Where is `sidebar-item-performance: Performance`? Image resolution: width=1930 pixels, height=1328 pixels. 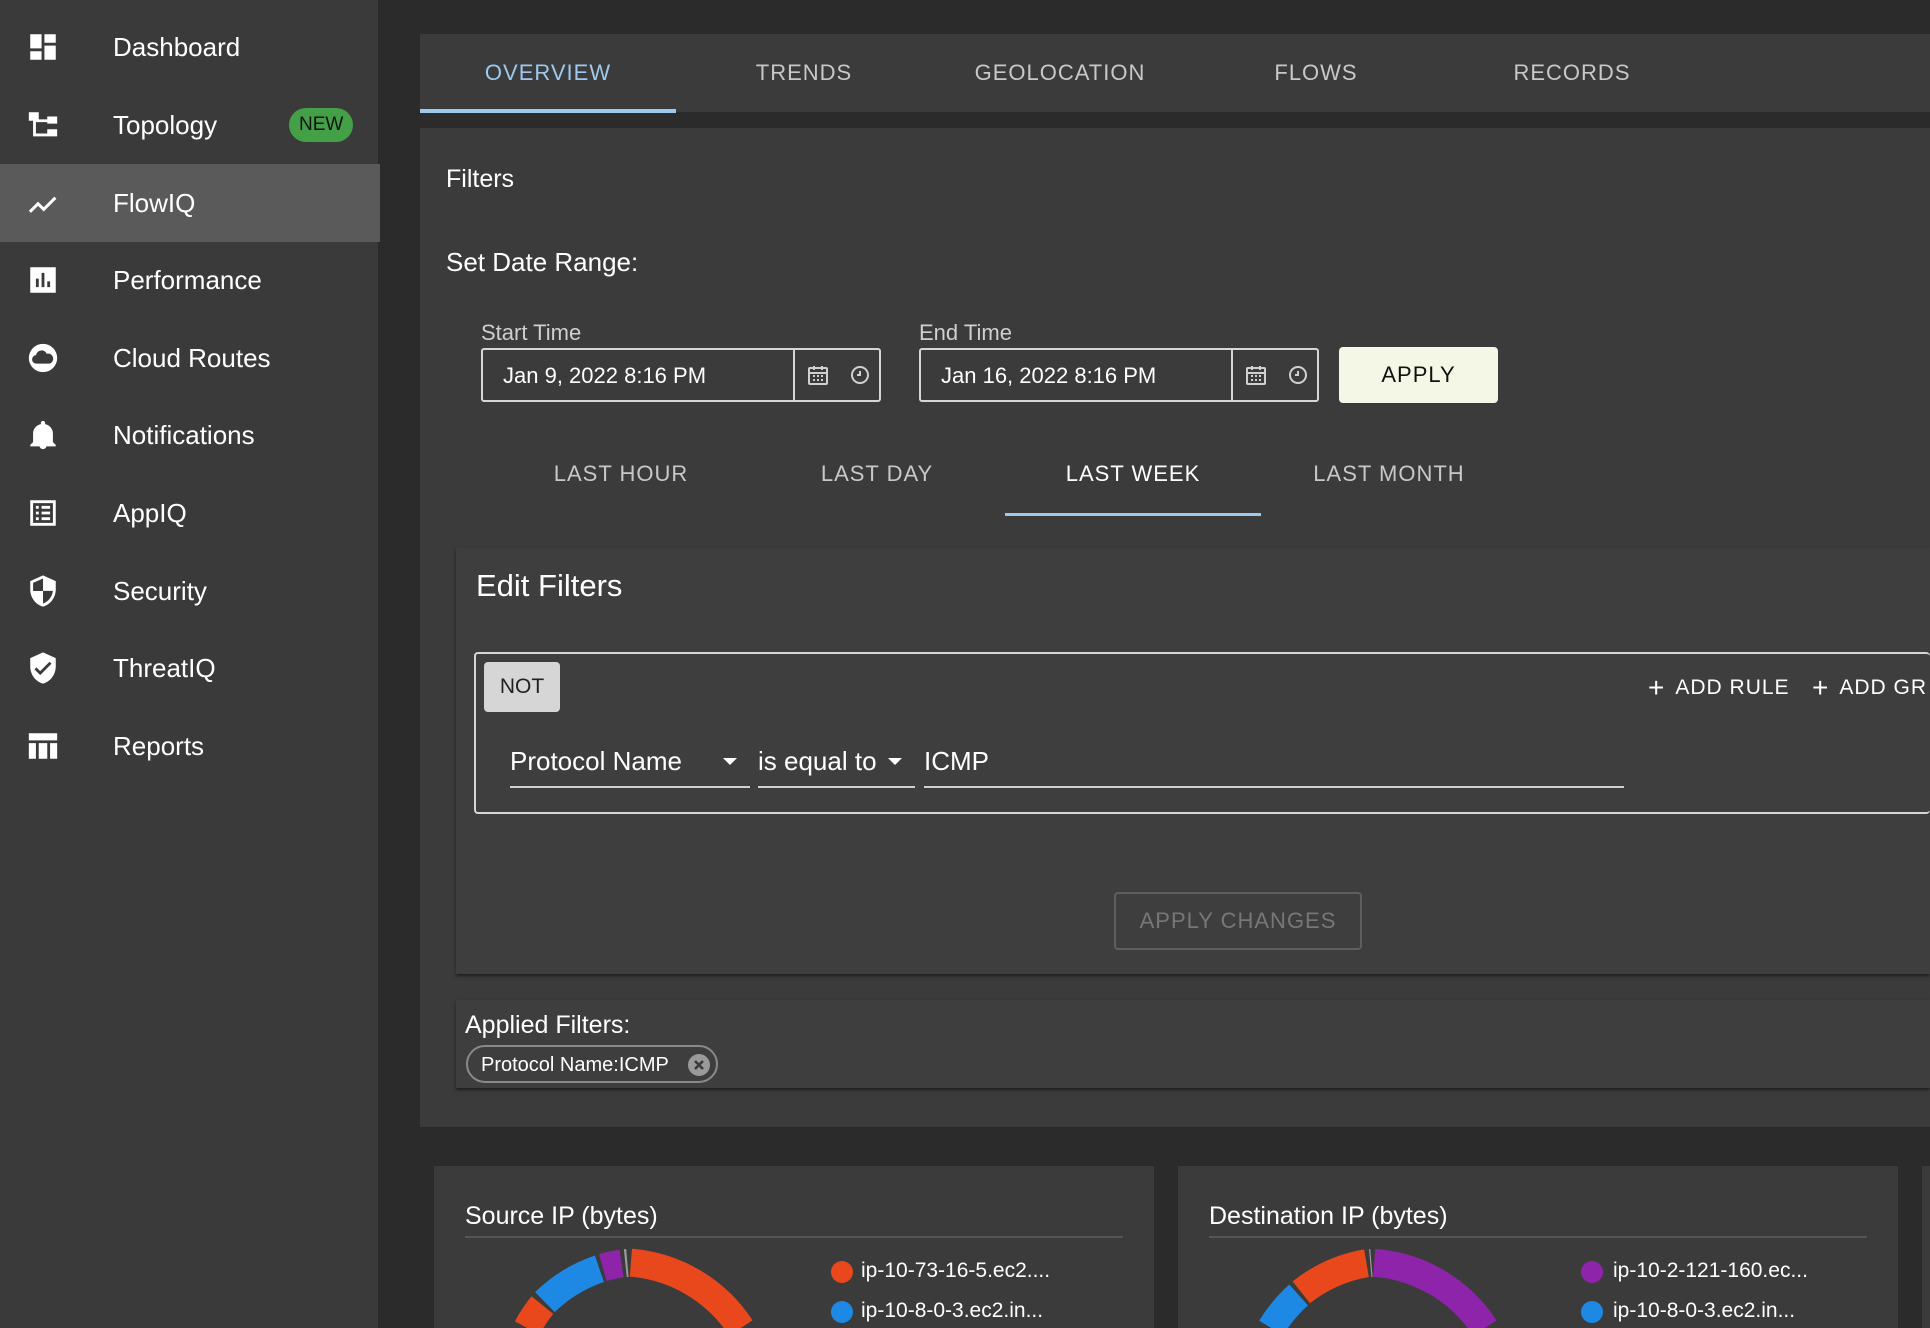 sidebar-item-performance: Performance is located at coordinates (190, 280).